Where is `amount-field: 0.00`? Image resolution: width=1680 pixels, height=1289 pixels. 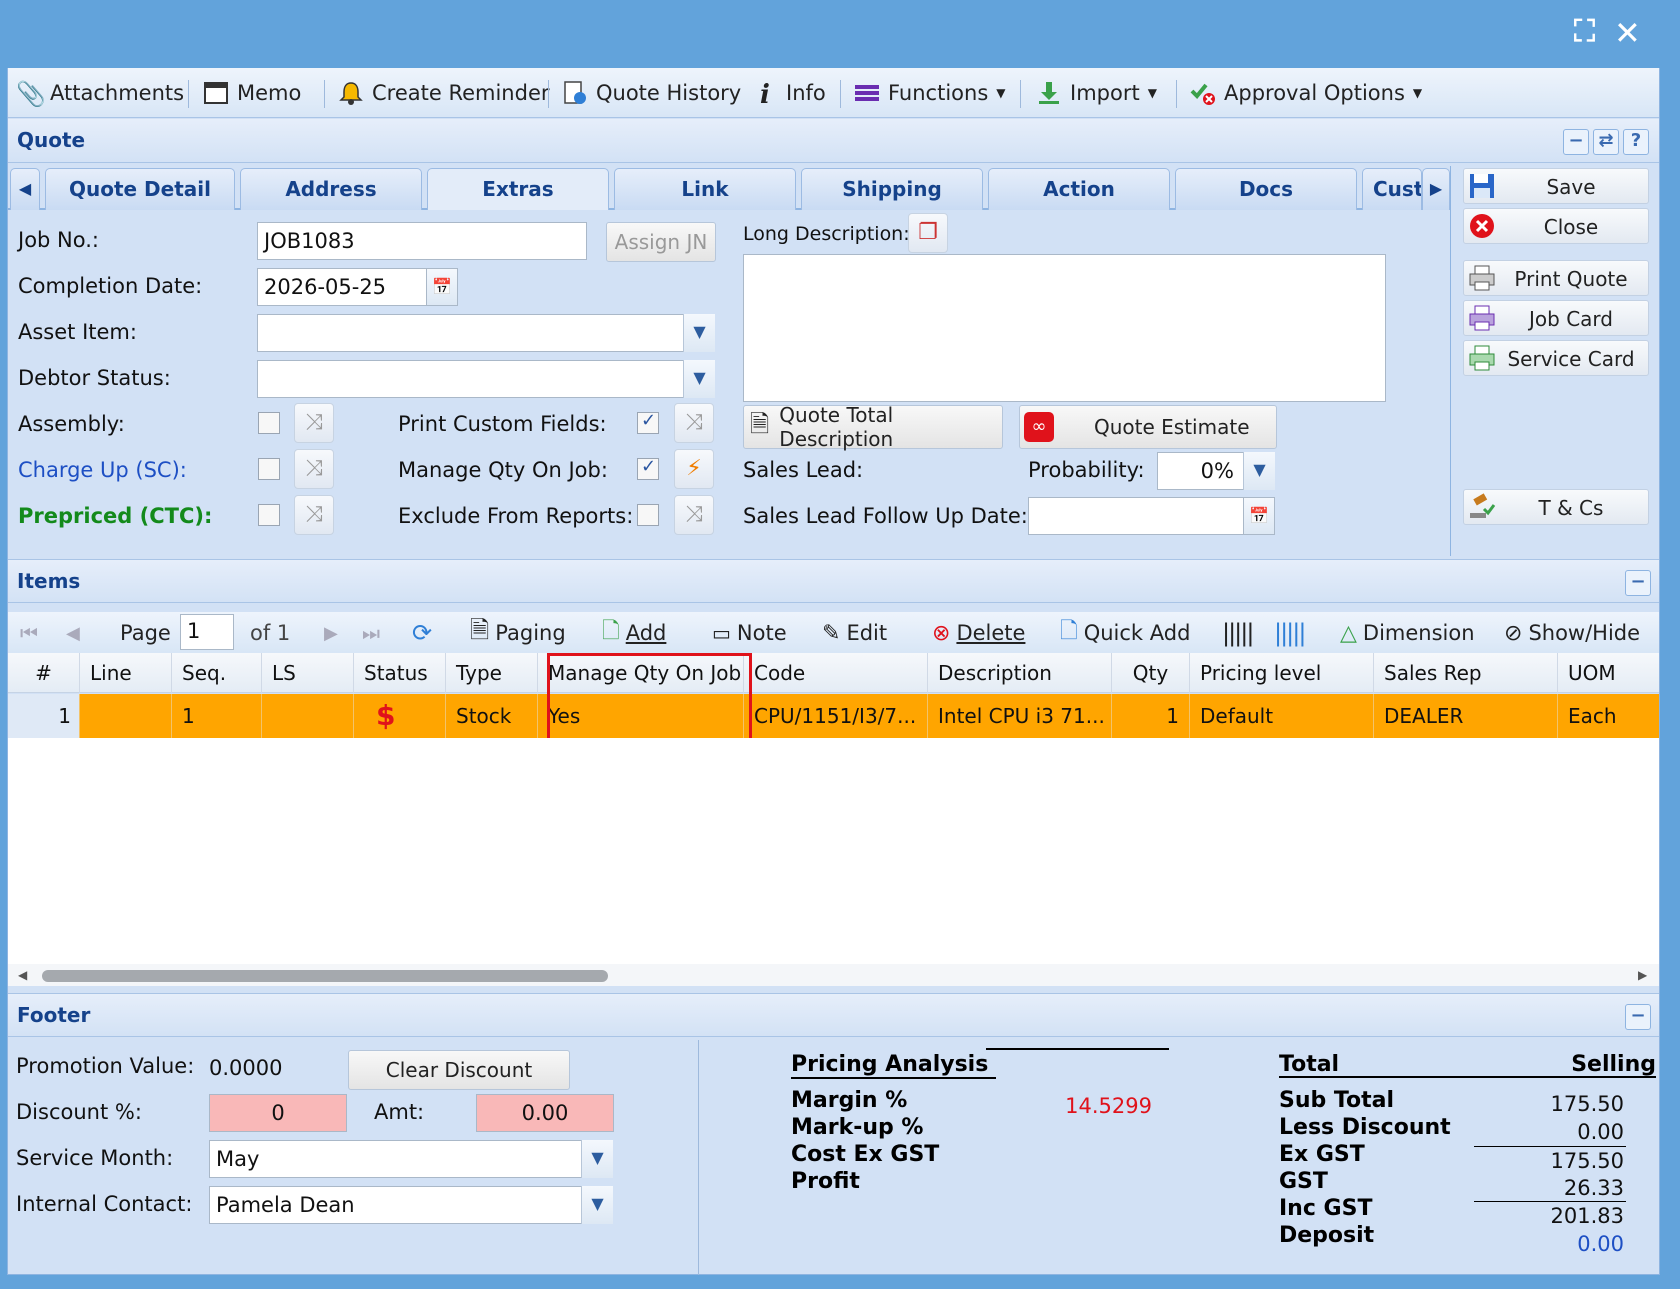 amount-field: 0.00 is located at coordinates (545, 1113).